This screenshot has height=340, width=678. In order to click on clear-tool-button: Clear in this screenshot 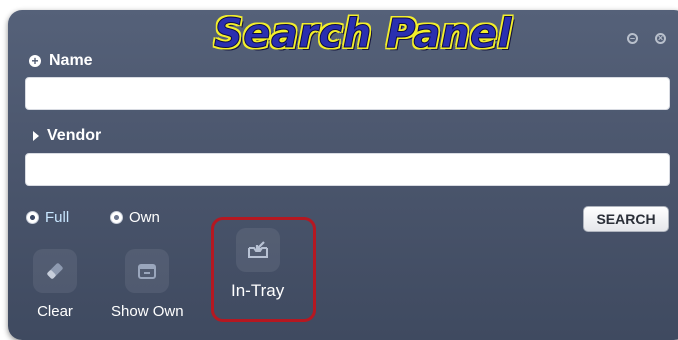, I will do `click(55, 284)`.